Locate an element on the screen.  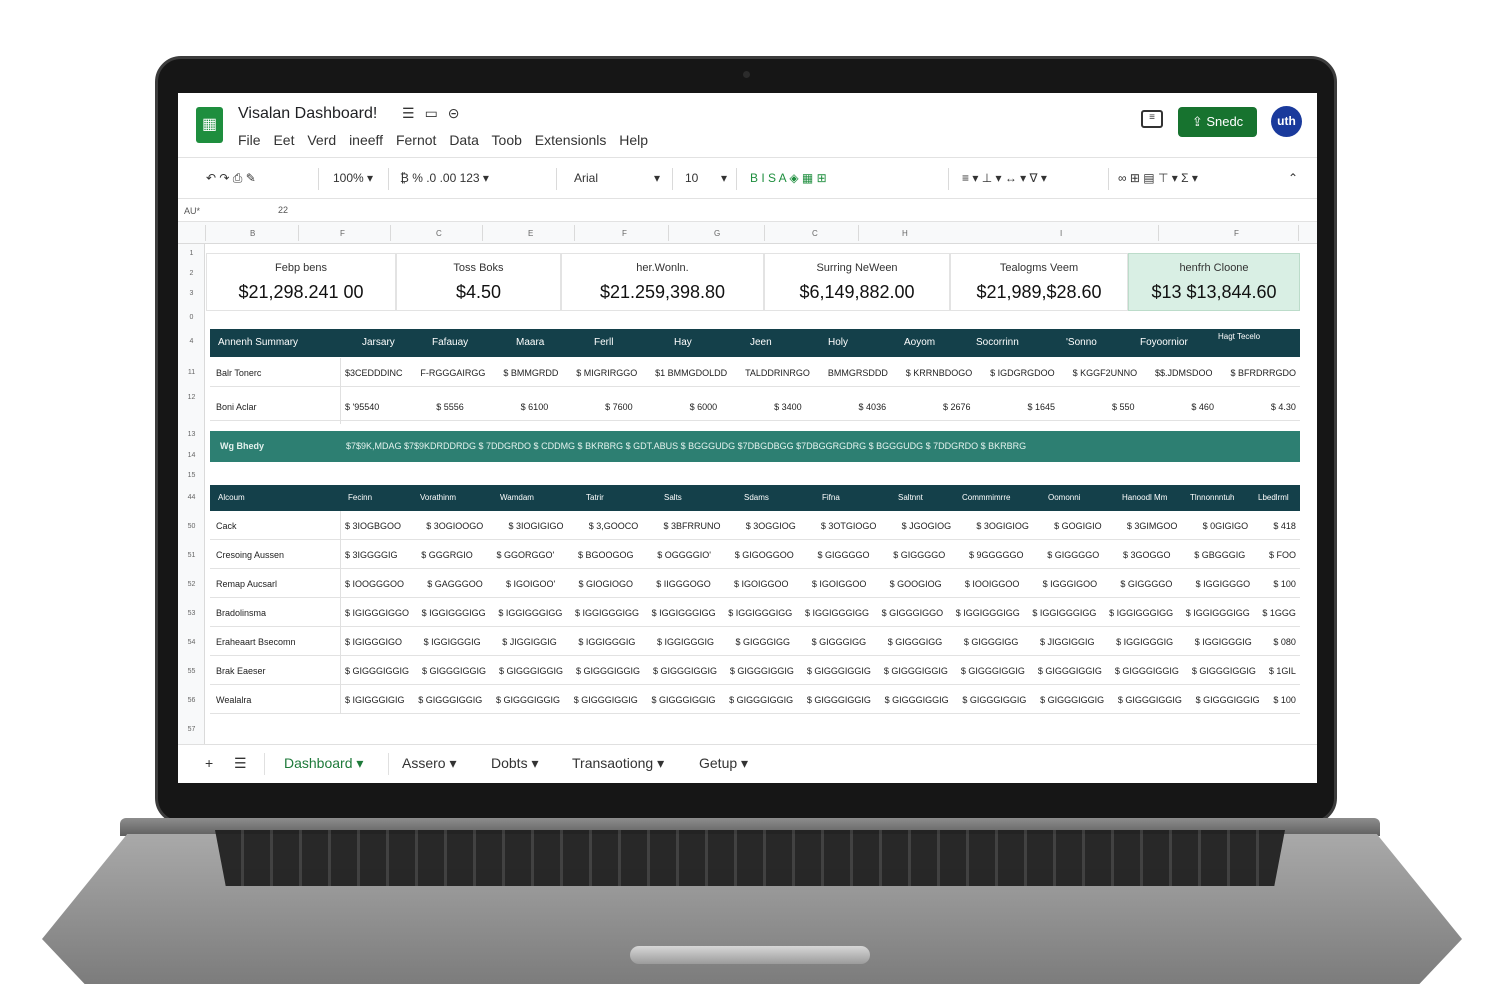
tab-setup: Getup ▾ is located at coordinates (723, 763).